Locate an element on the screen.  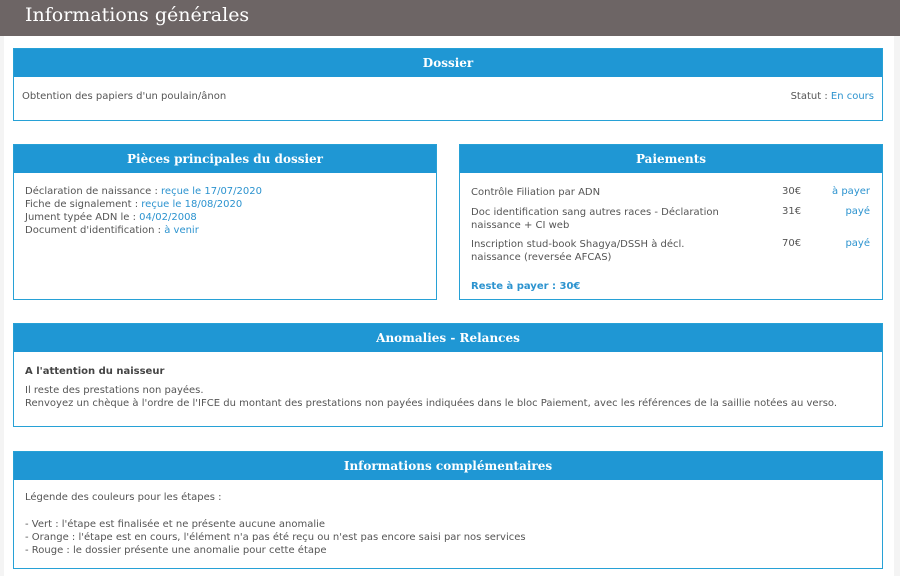
piece-value: reçue le 17/07/2020 is located at coordinates (211, 191).